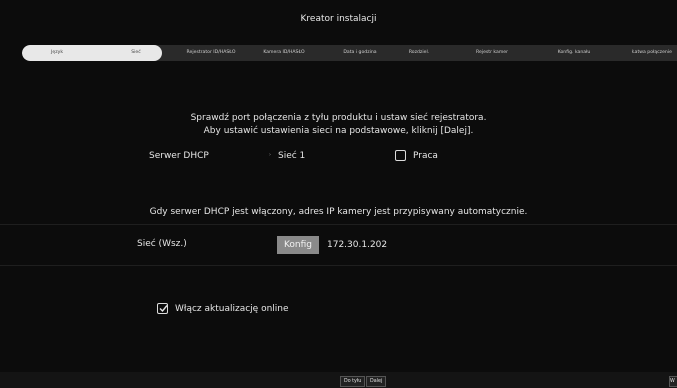  I want to click on footer-bar, so click(338, 380).